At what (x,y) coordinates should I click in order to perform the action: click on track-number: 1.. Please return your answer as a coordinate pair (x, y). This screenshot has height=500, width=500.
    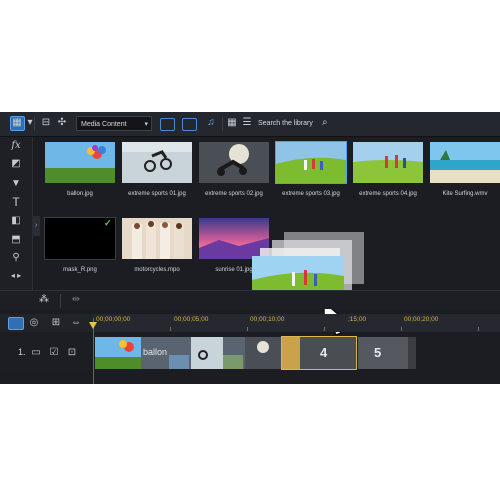
    Looking at the image, I should click on (22, 352).